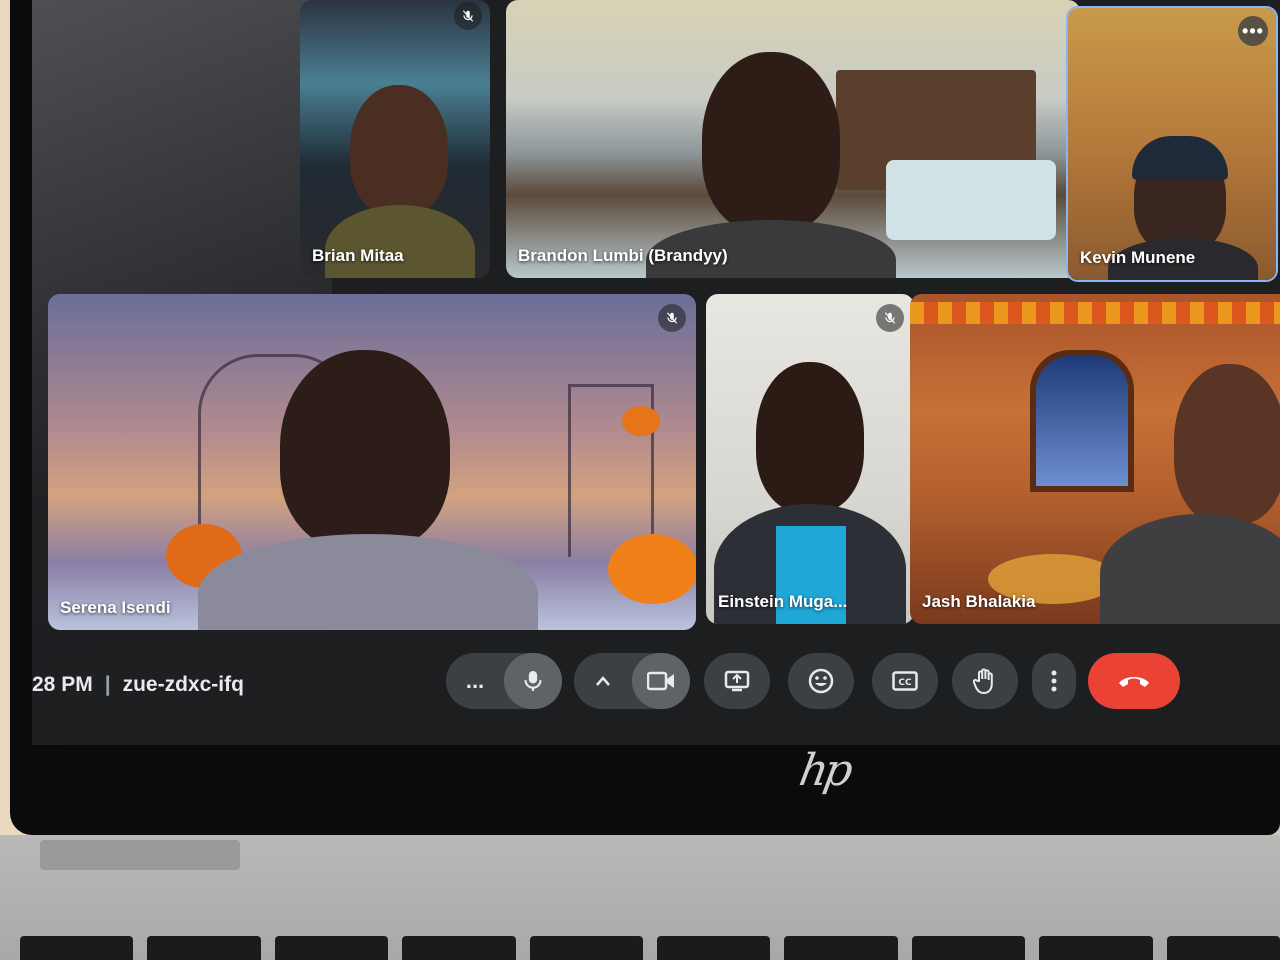 This screenshot has width=1280, height=960. What do you see at coordinates (1095, 313) in the screenshot?
I see `marigold-garland` at bounding box center [1095, 313].